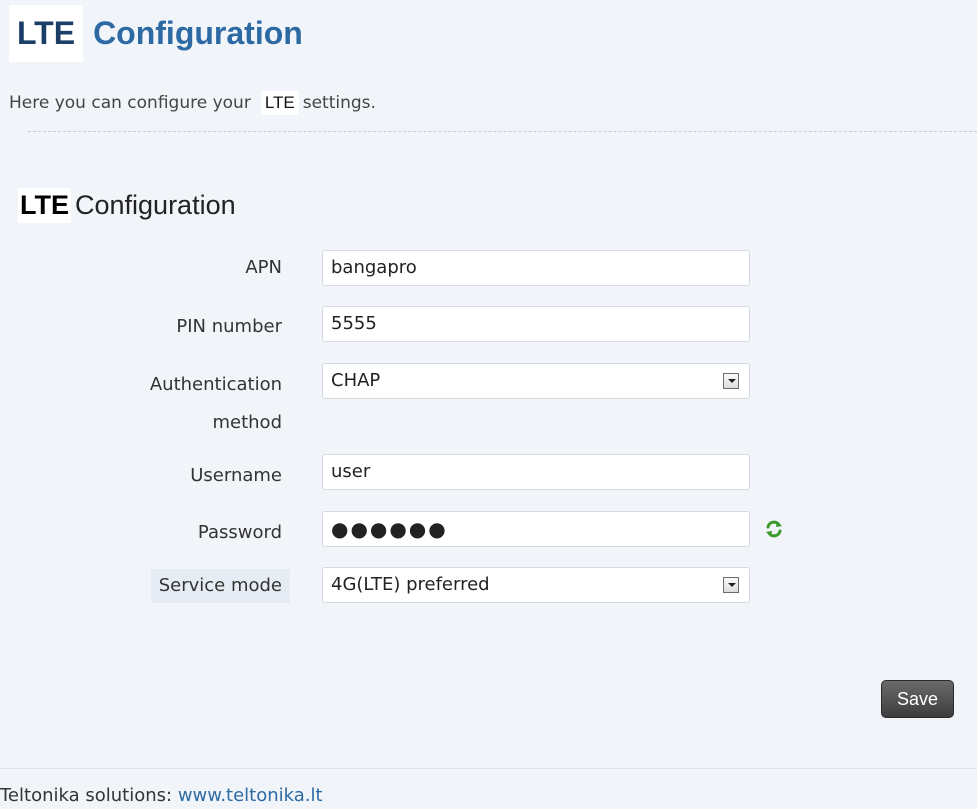 The image size is (977, 809). Describe the element at coordinates (410, 584) in the screenshot. I see `service-mode-value: 4G(LTE) preferred` at that location.